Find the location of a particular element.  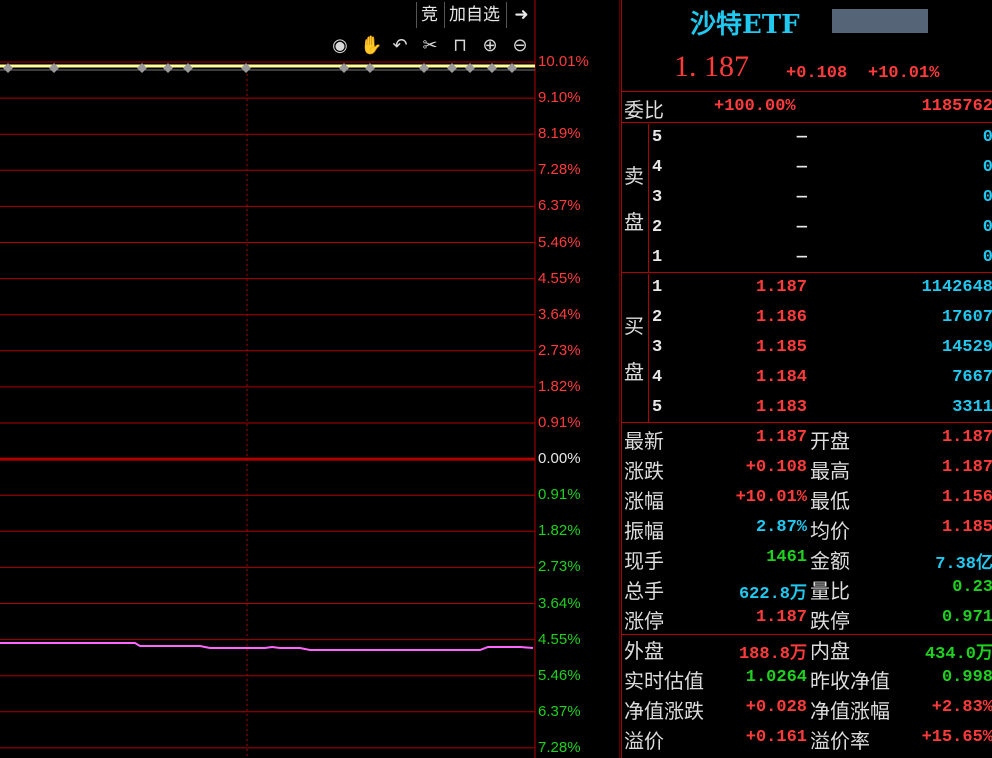

level-volume: 3311 is located at coordinates (972, 407).